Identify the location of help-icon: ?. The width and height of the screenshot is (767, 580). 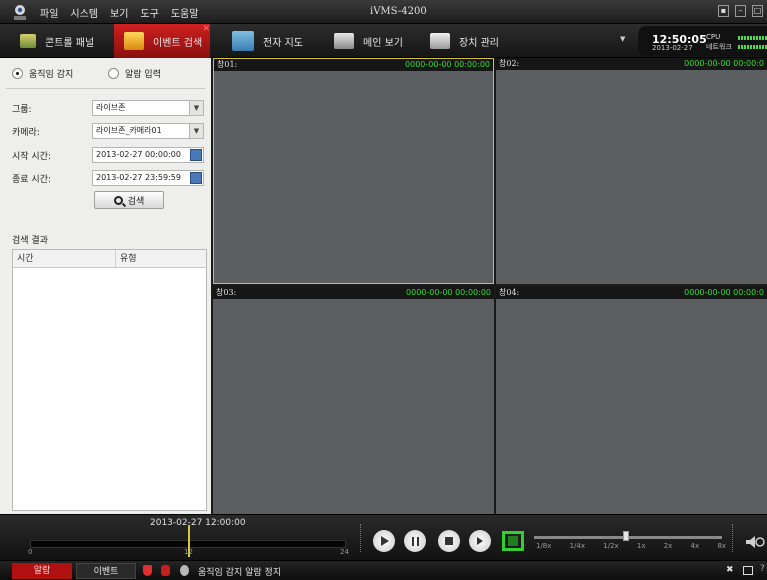
(762, 569).